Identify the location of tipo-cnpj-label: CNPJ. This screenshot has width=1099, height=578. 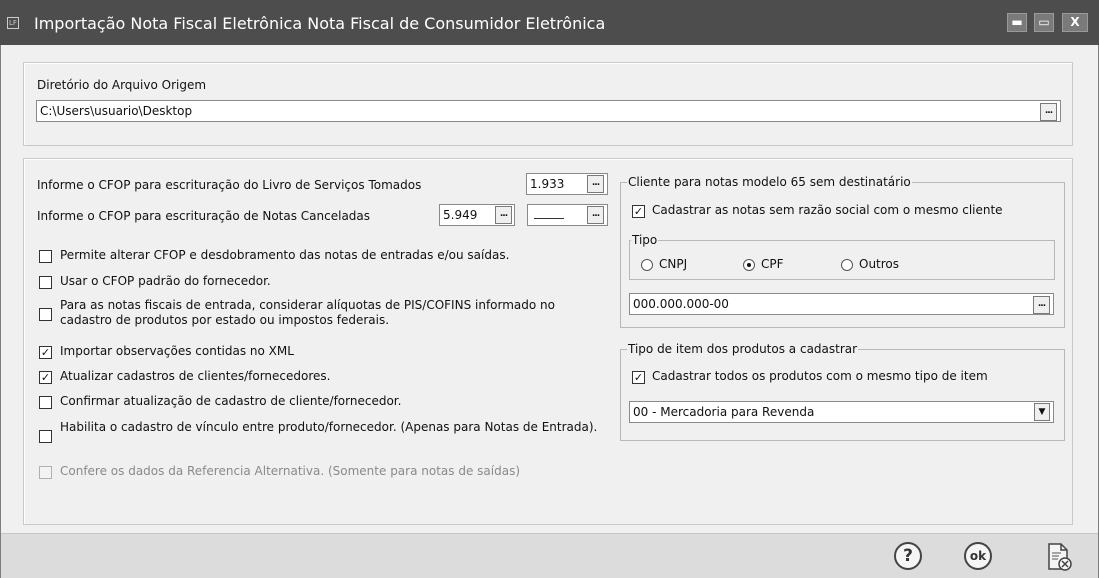
(673, 264).